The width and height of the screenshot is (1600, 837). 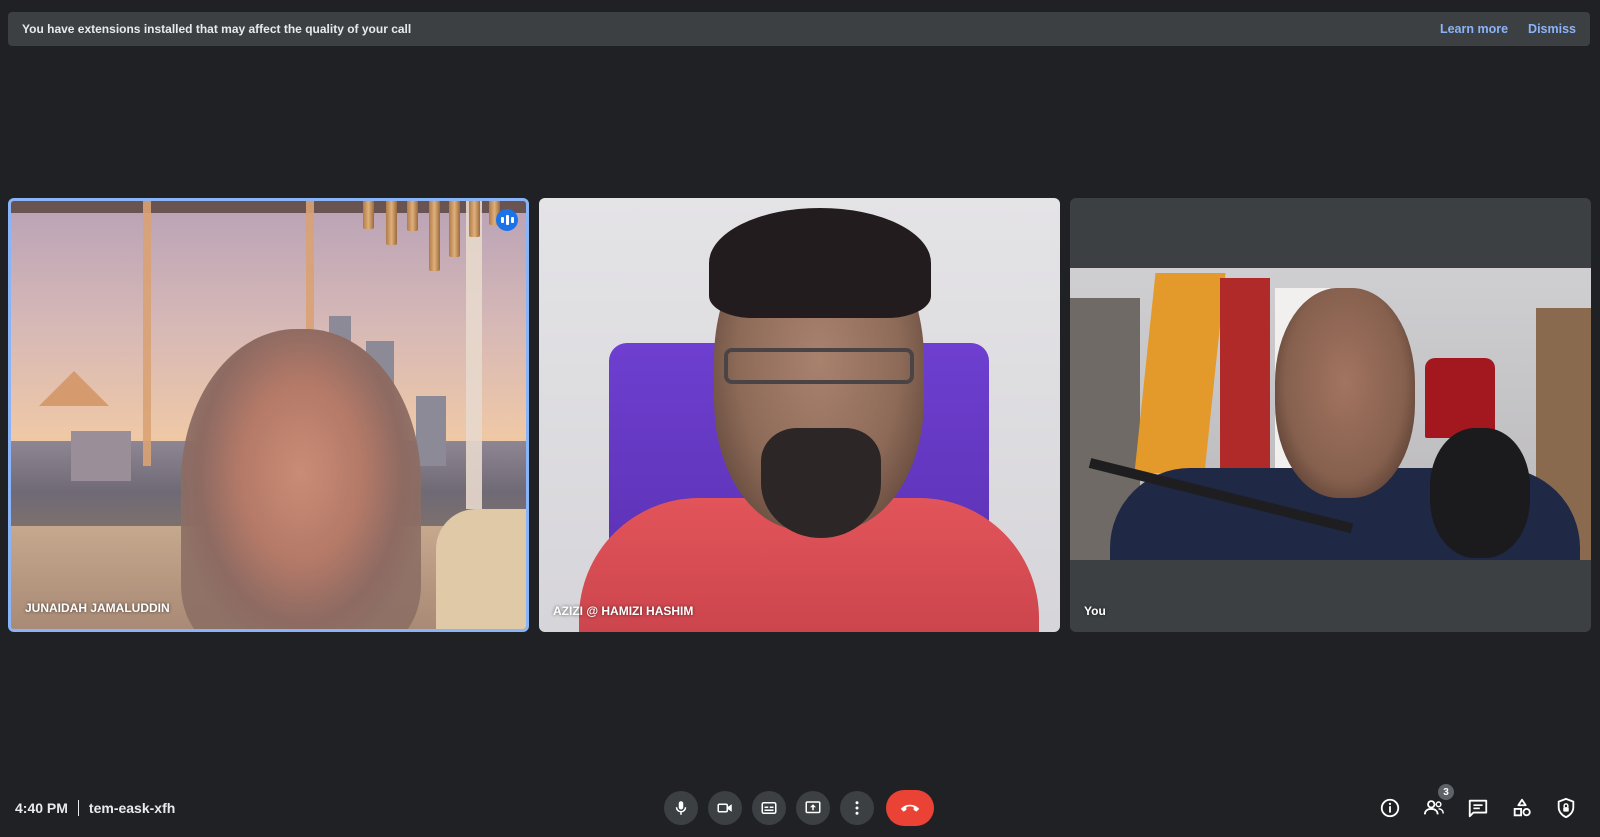 I want to click on present-screen-button, so click(x=813, y=808).